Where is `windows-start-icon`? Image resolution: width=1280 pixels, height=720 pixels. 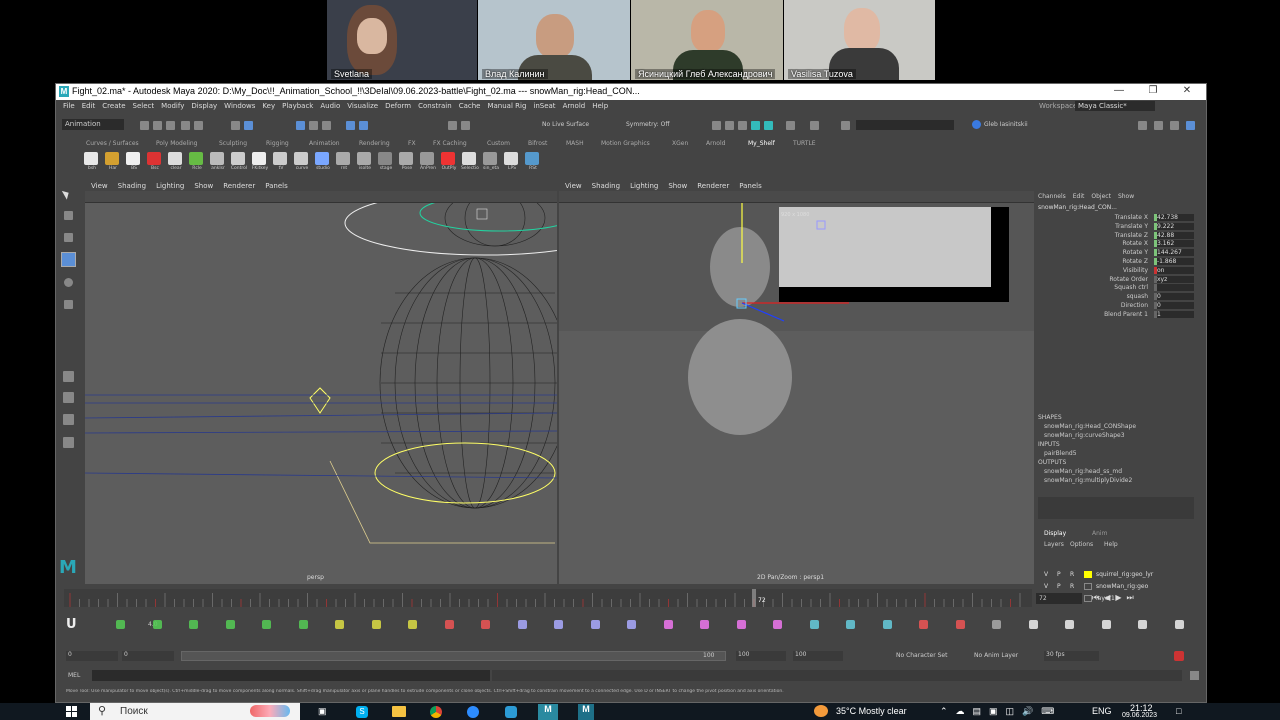
windows-start-icon is located at coordinates (71, 711).